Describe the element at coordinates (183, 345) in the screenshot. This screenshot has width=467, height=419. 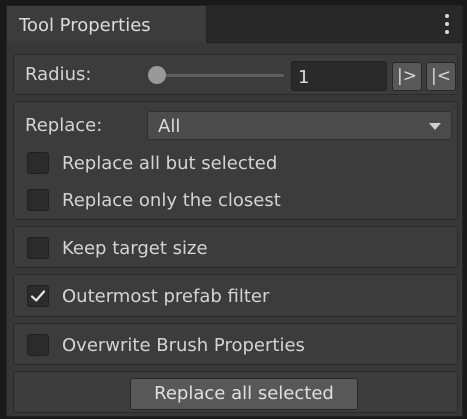
I see `overwrite-brush-properties-label: Overwrite Brush Properties` at that location.